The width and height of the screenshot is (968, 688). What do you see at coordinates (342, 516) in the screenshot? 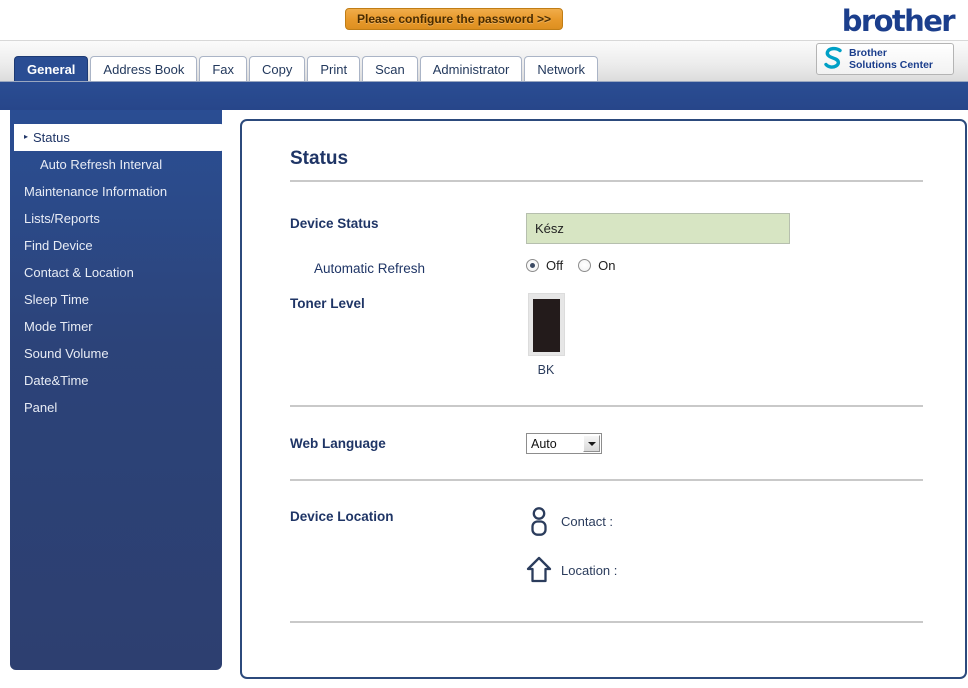
I see `device-location-label: Device Location` at bounding box center [342, 516].